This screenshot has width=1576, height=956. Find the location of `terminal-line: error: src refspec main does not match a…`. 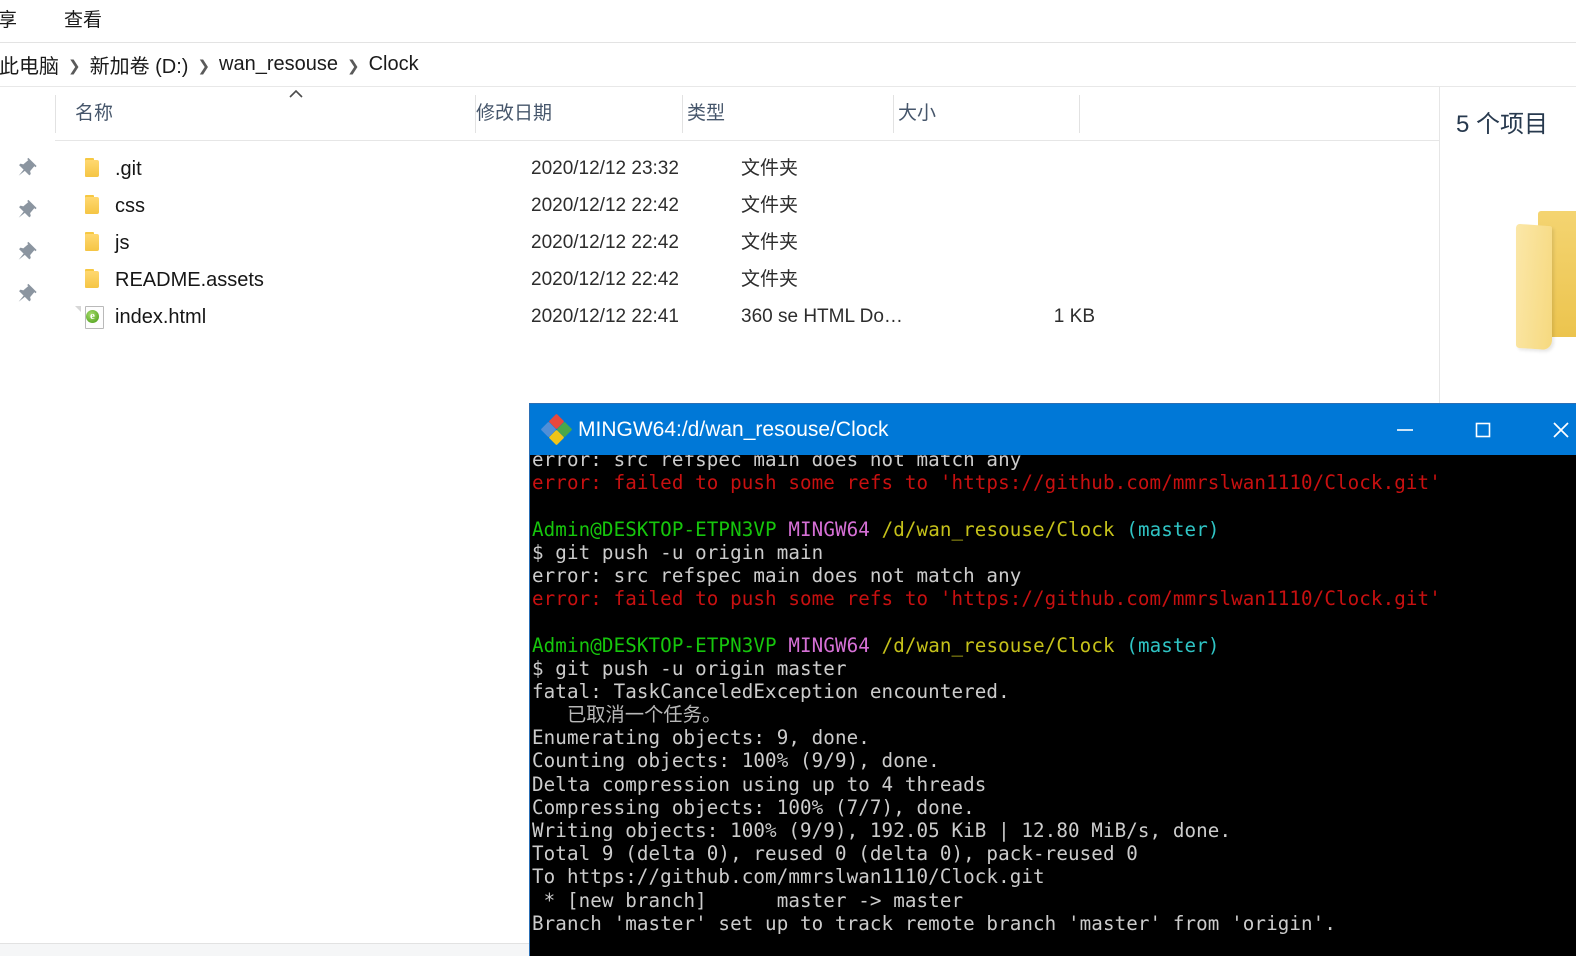

terminal-line: error: src refspec main does not match a… is located at coordinates (1054, 575).